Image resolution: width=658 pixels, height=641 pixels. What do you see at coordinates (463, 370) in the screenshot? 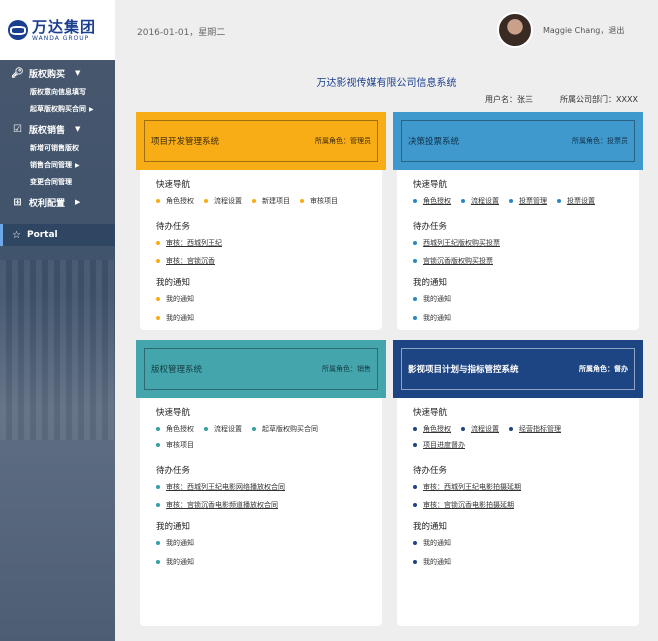
I see `card-title: 影视项目计划与指标管控系统` at bounding box center [463, 370].